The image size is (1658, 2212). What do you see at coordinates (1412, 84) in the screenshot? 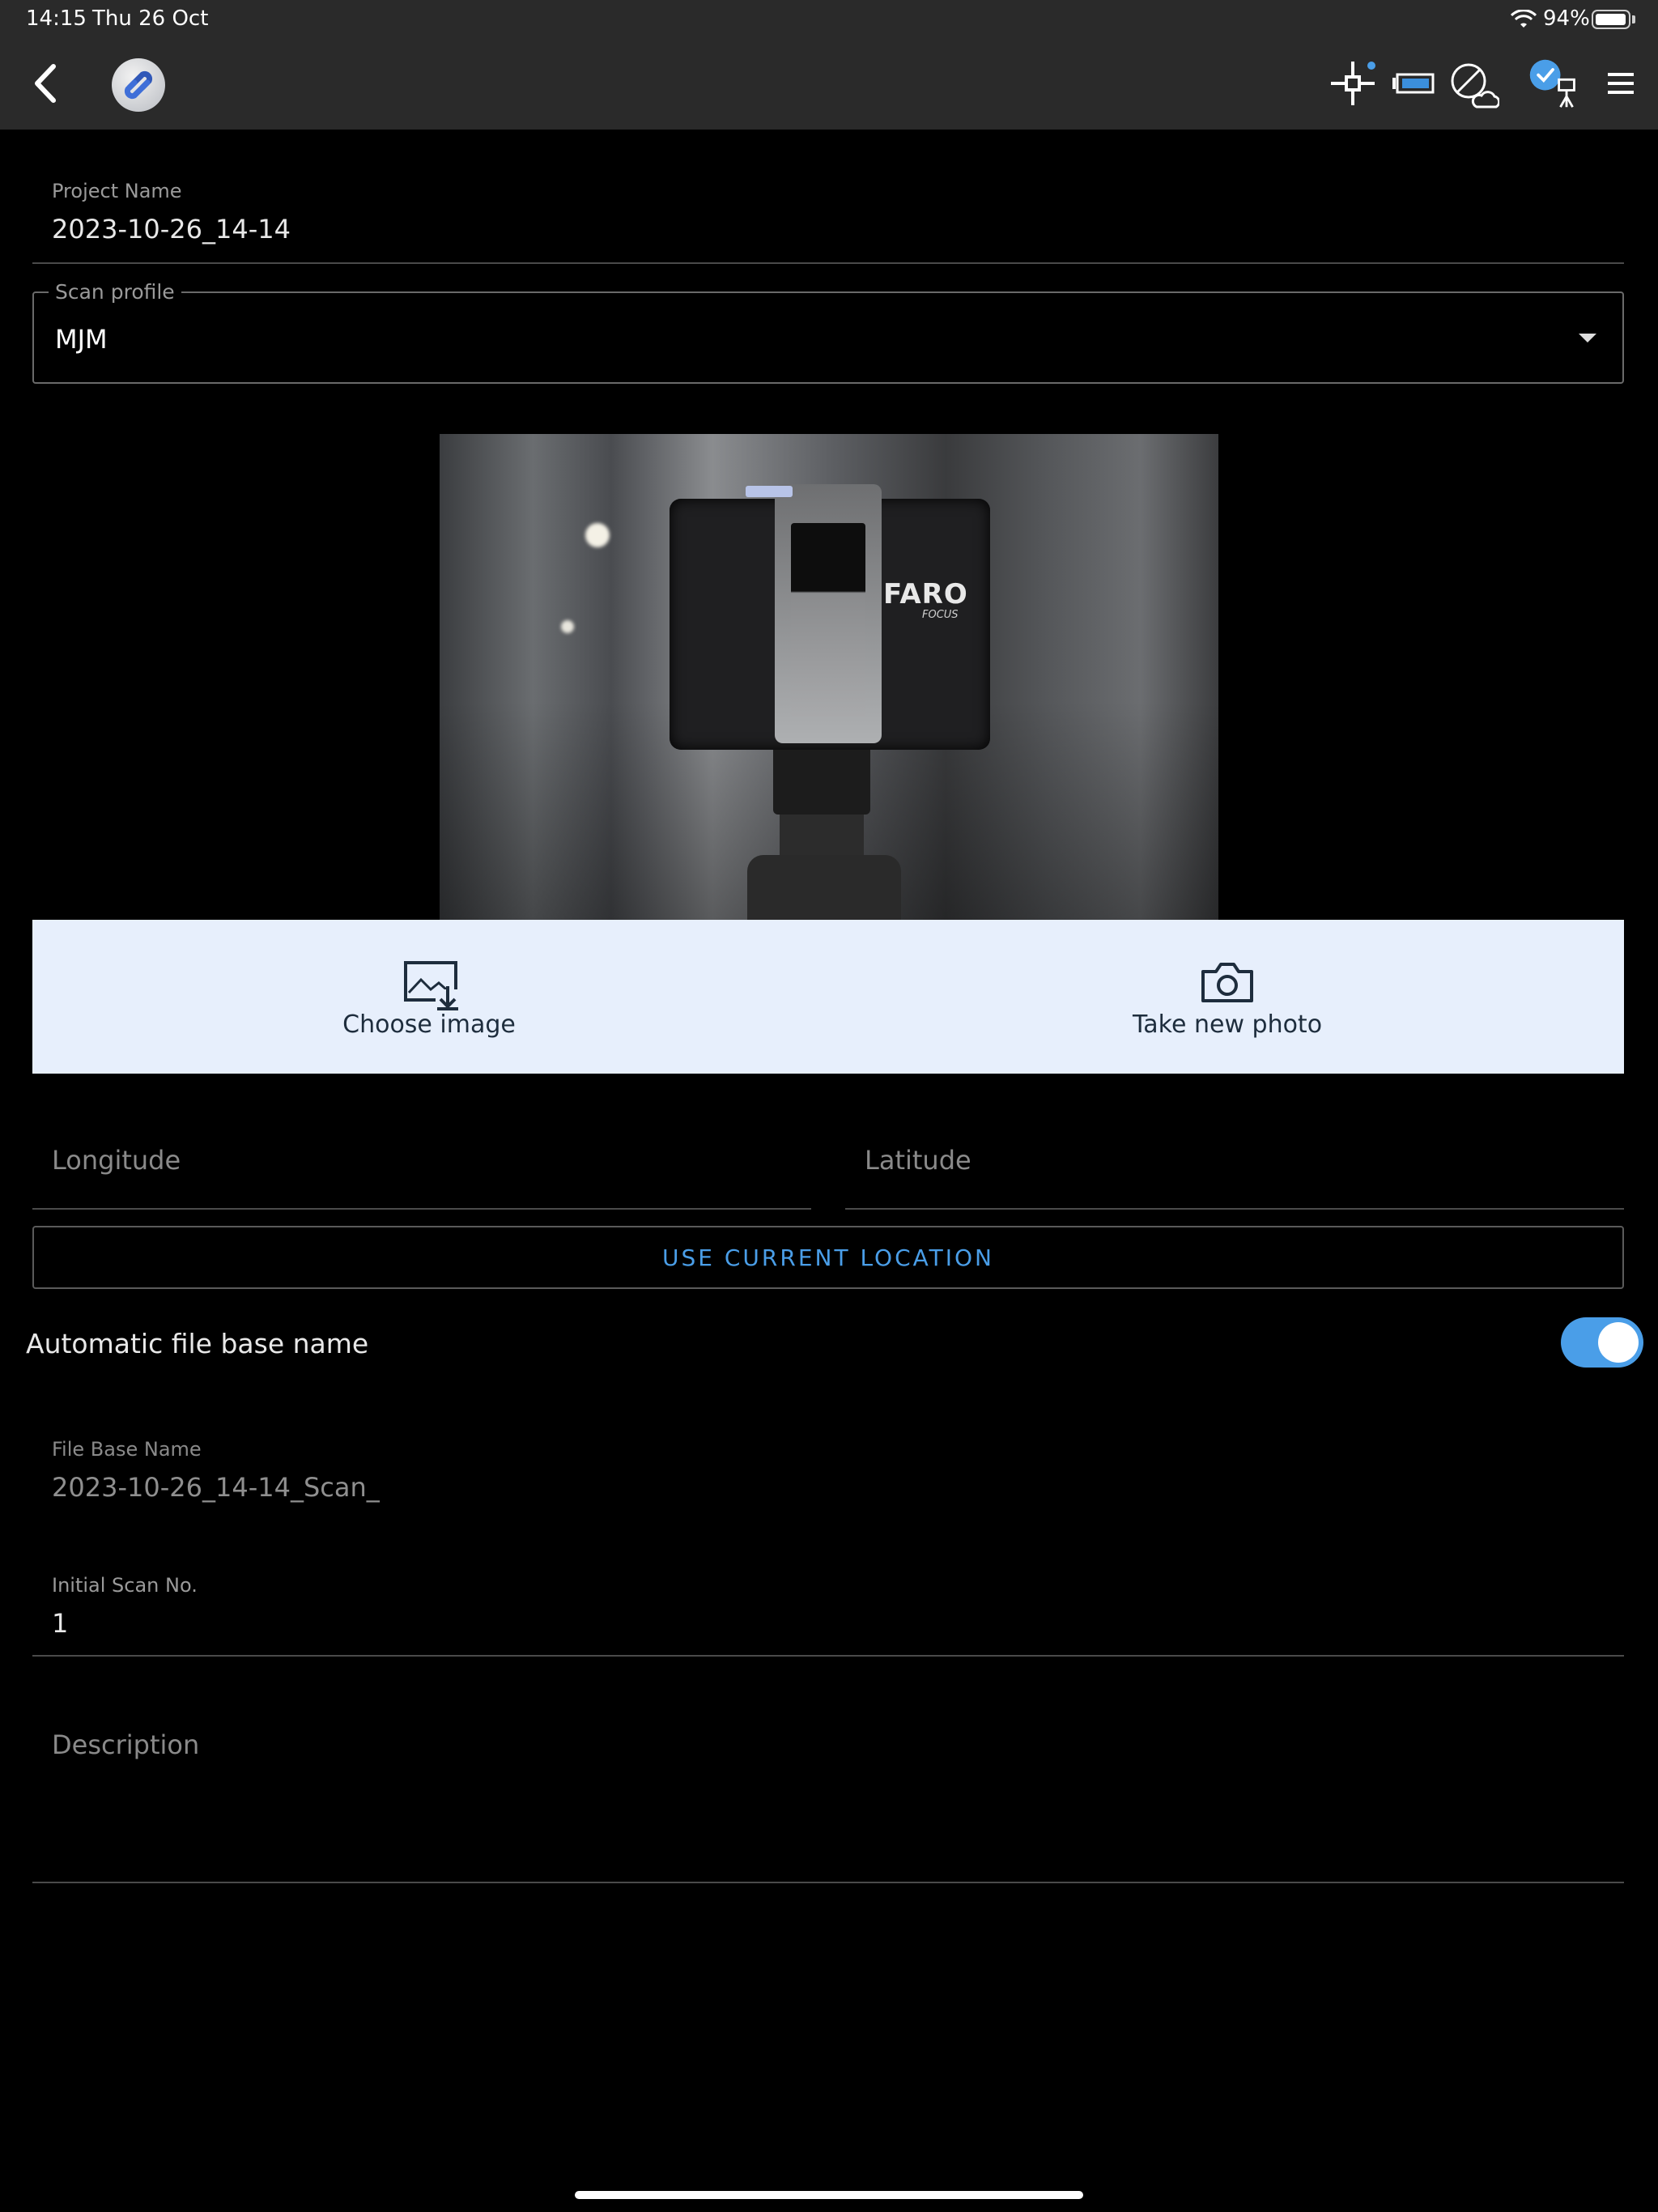
I see `battery-scanner-icon` at bounding box center [1412, 84].